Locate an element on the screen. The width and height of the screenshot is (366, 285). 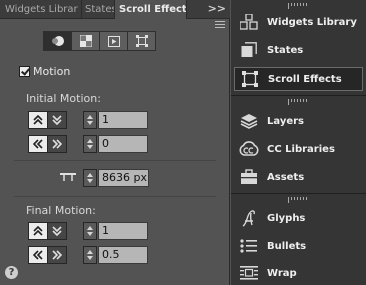
layers-icon is located at coordinates (249, 121).